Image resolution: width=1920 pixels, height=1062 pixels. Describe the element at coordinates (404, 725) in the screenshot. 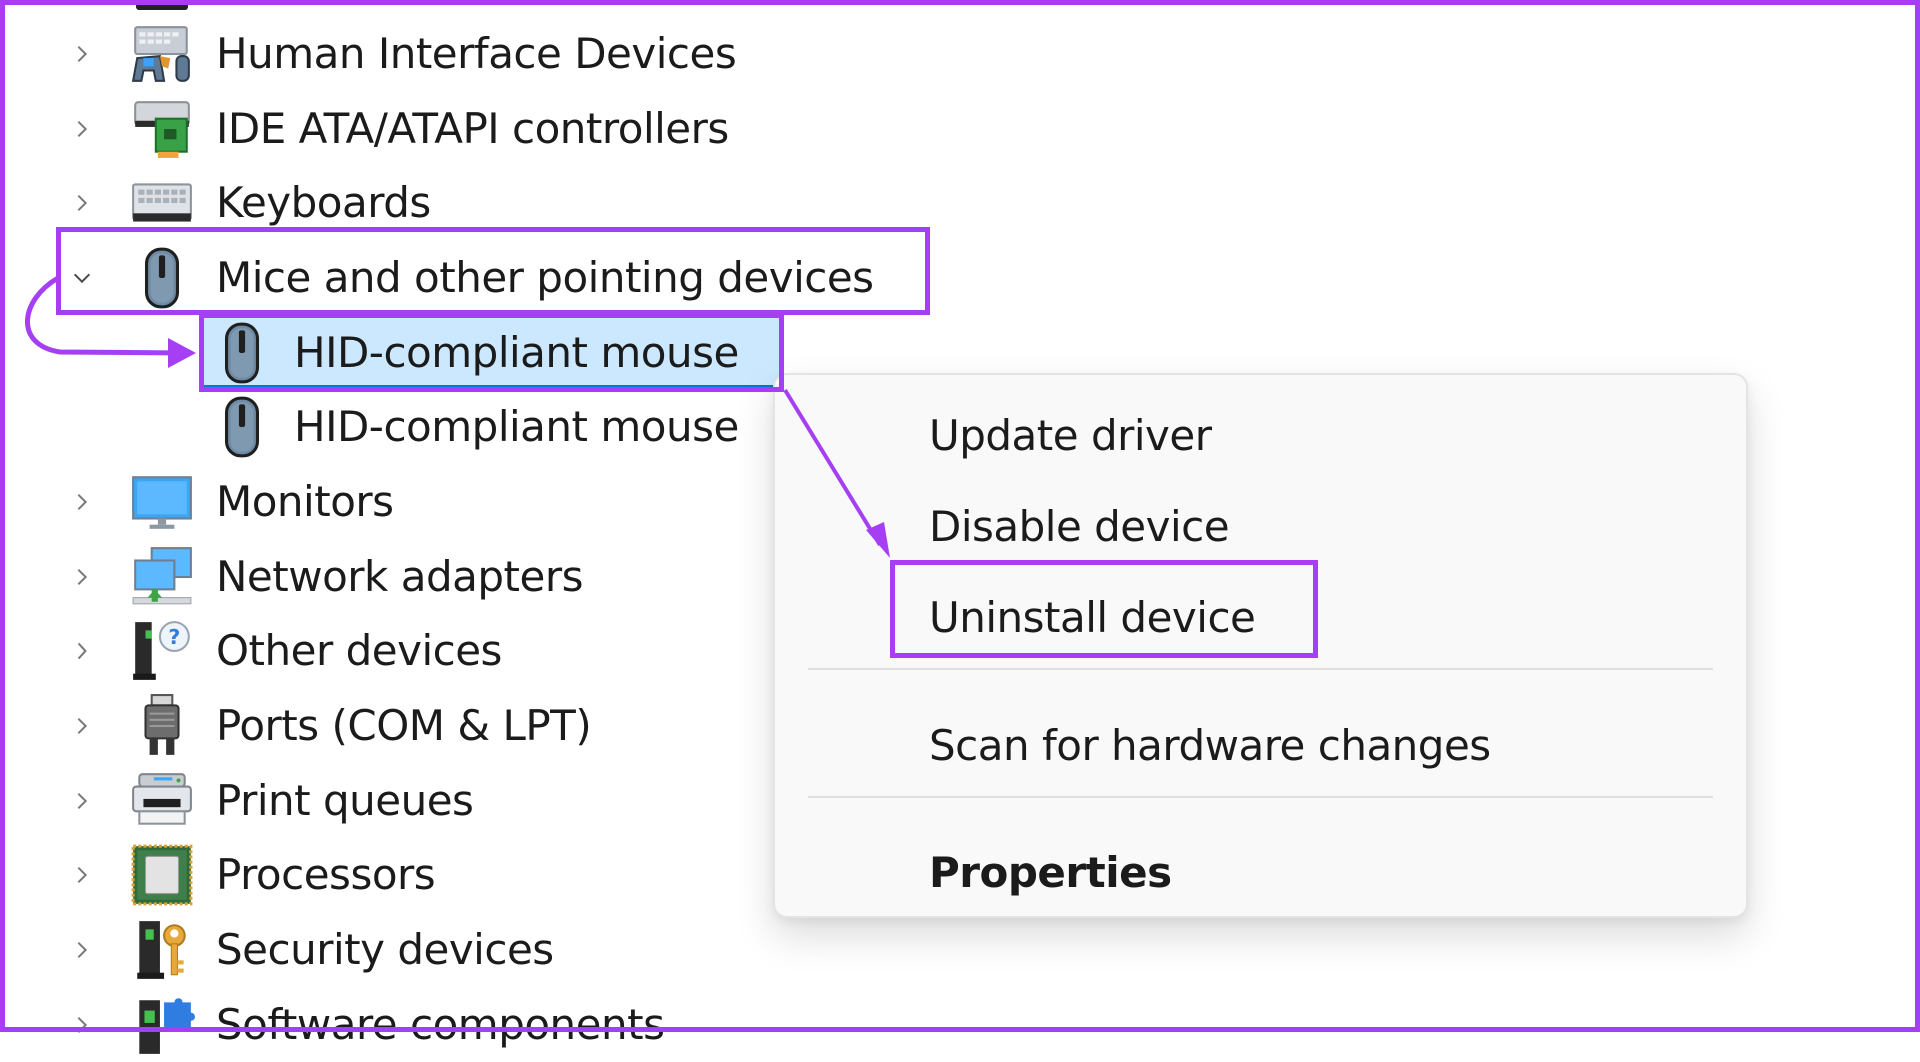

I see `tree-item-label: Ports (COM & LPT)` at that location.